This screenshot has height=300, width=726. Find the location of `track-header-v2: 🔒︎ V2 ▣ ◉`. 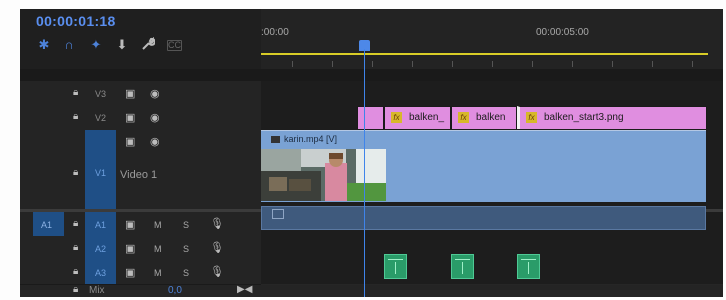

track-header-v2: 🔒︎ V2 ▣ ◉ is located at coordinates (140, 117).